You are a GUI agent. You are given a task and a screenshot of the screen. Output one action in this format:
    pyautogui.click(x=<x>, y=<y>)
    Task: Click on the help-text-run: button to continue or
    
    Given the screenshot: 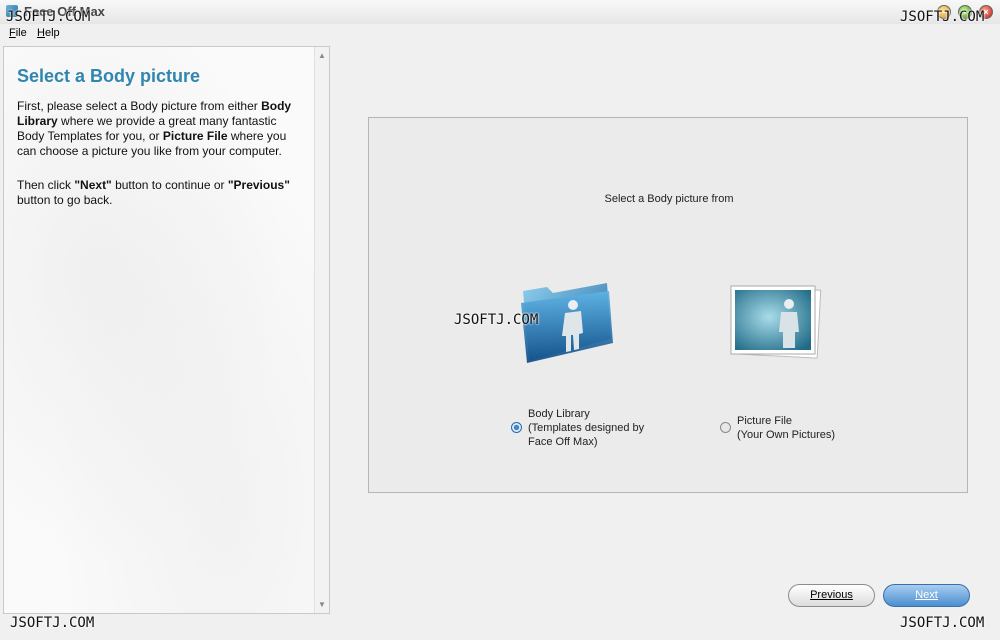 What is the action you would take?
    pyautogui.click(x=169, y=185)
    